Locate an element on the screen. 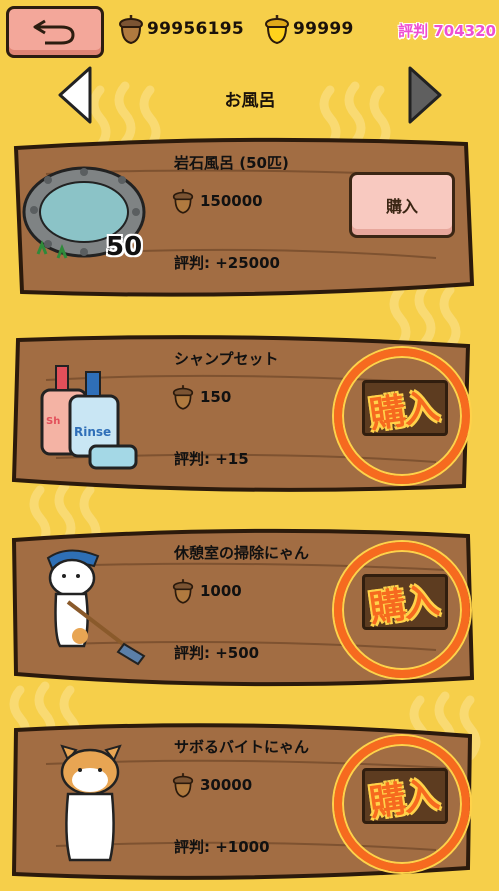  price-row: 150 is located at coordinates (201, 397).